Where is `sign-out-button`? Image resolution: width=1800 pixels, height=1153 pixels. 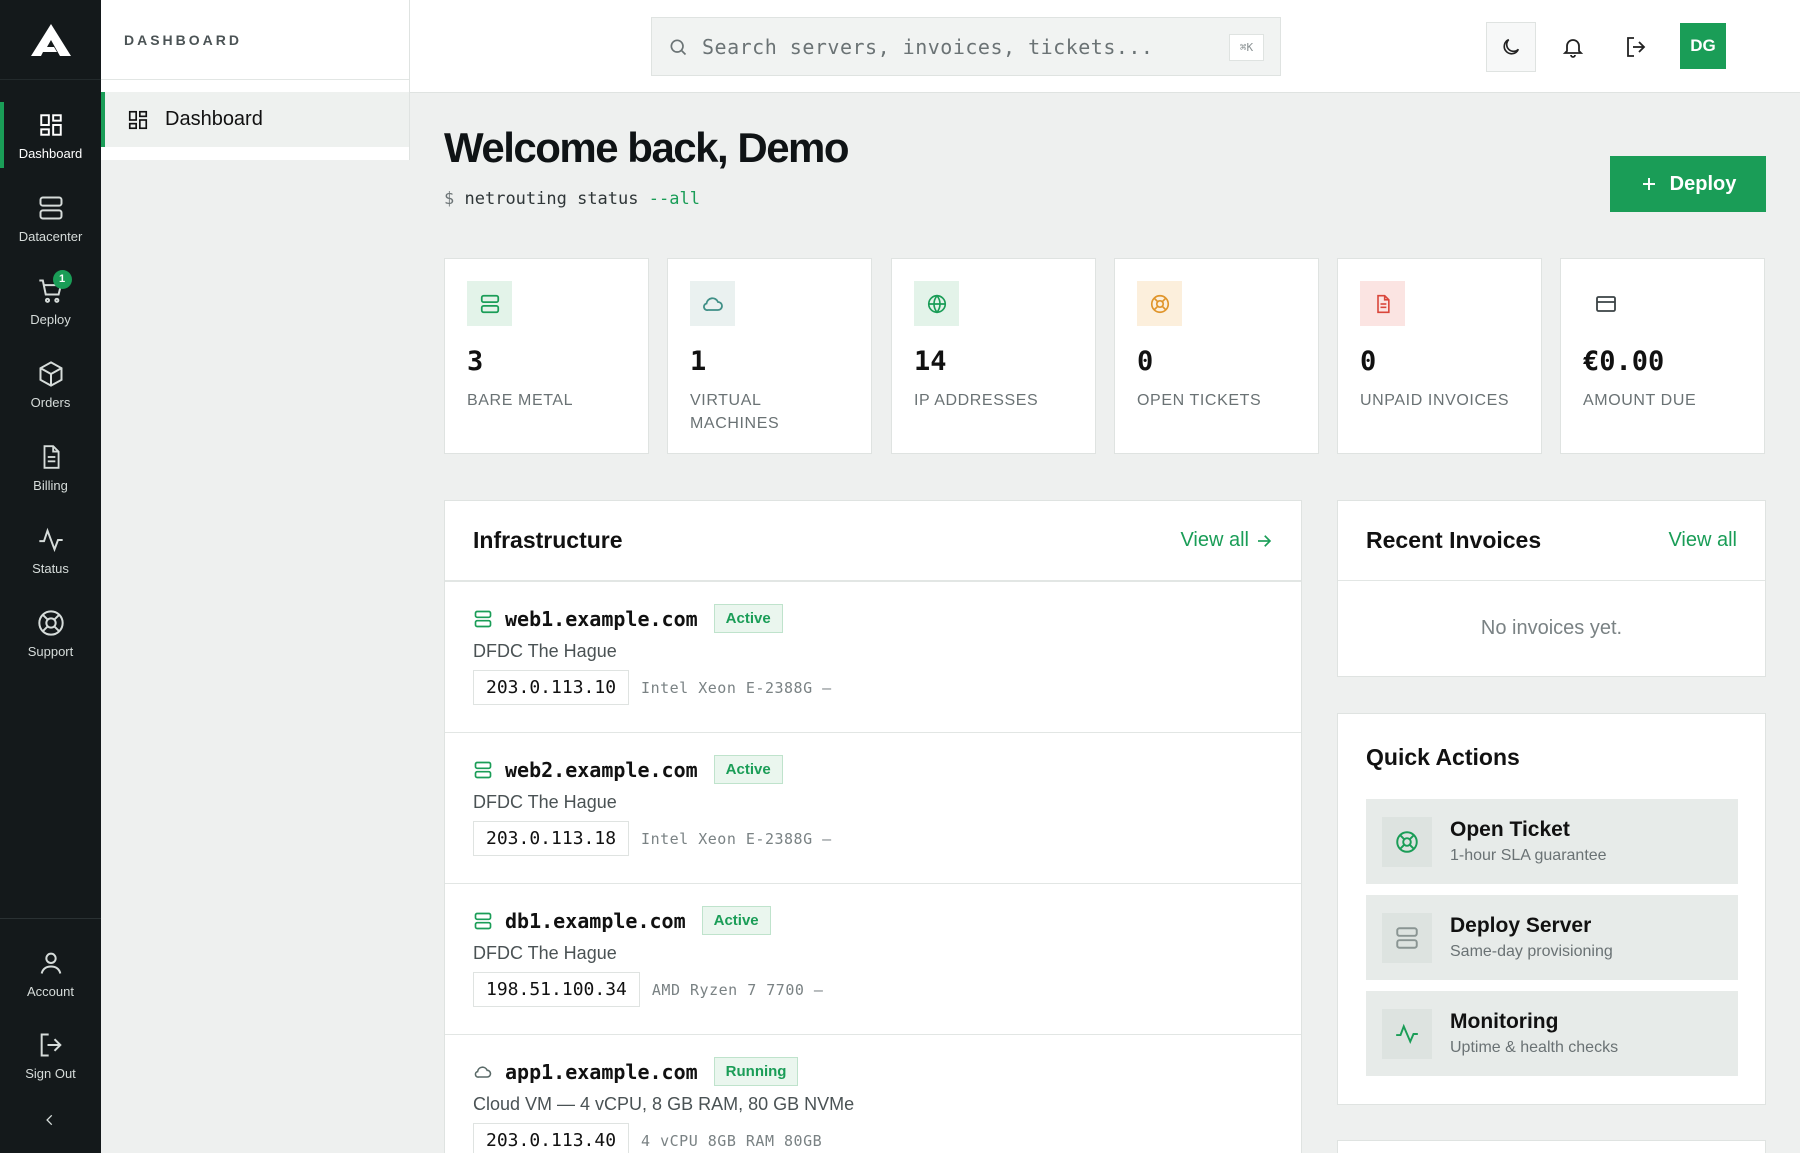
sign-out-button is located at coordinates (1636, 47).